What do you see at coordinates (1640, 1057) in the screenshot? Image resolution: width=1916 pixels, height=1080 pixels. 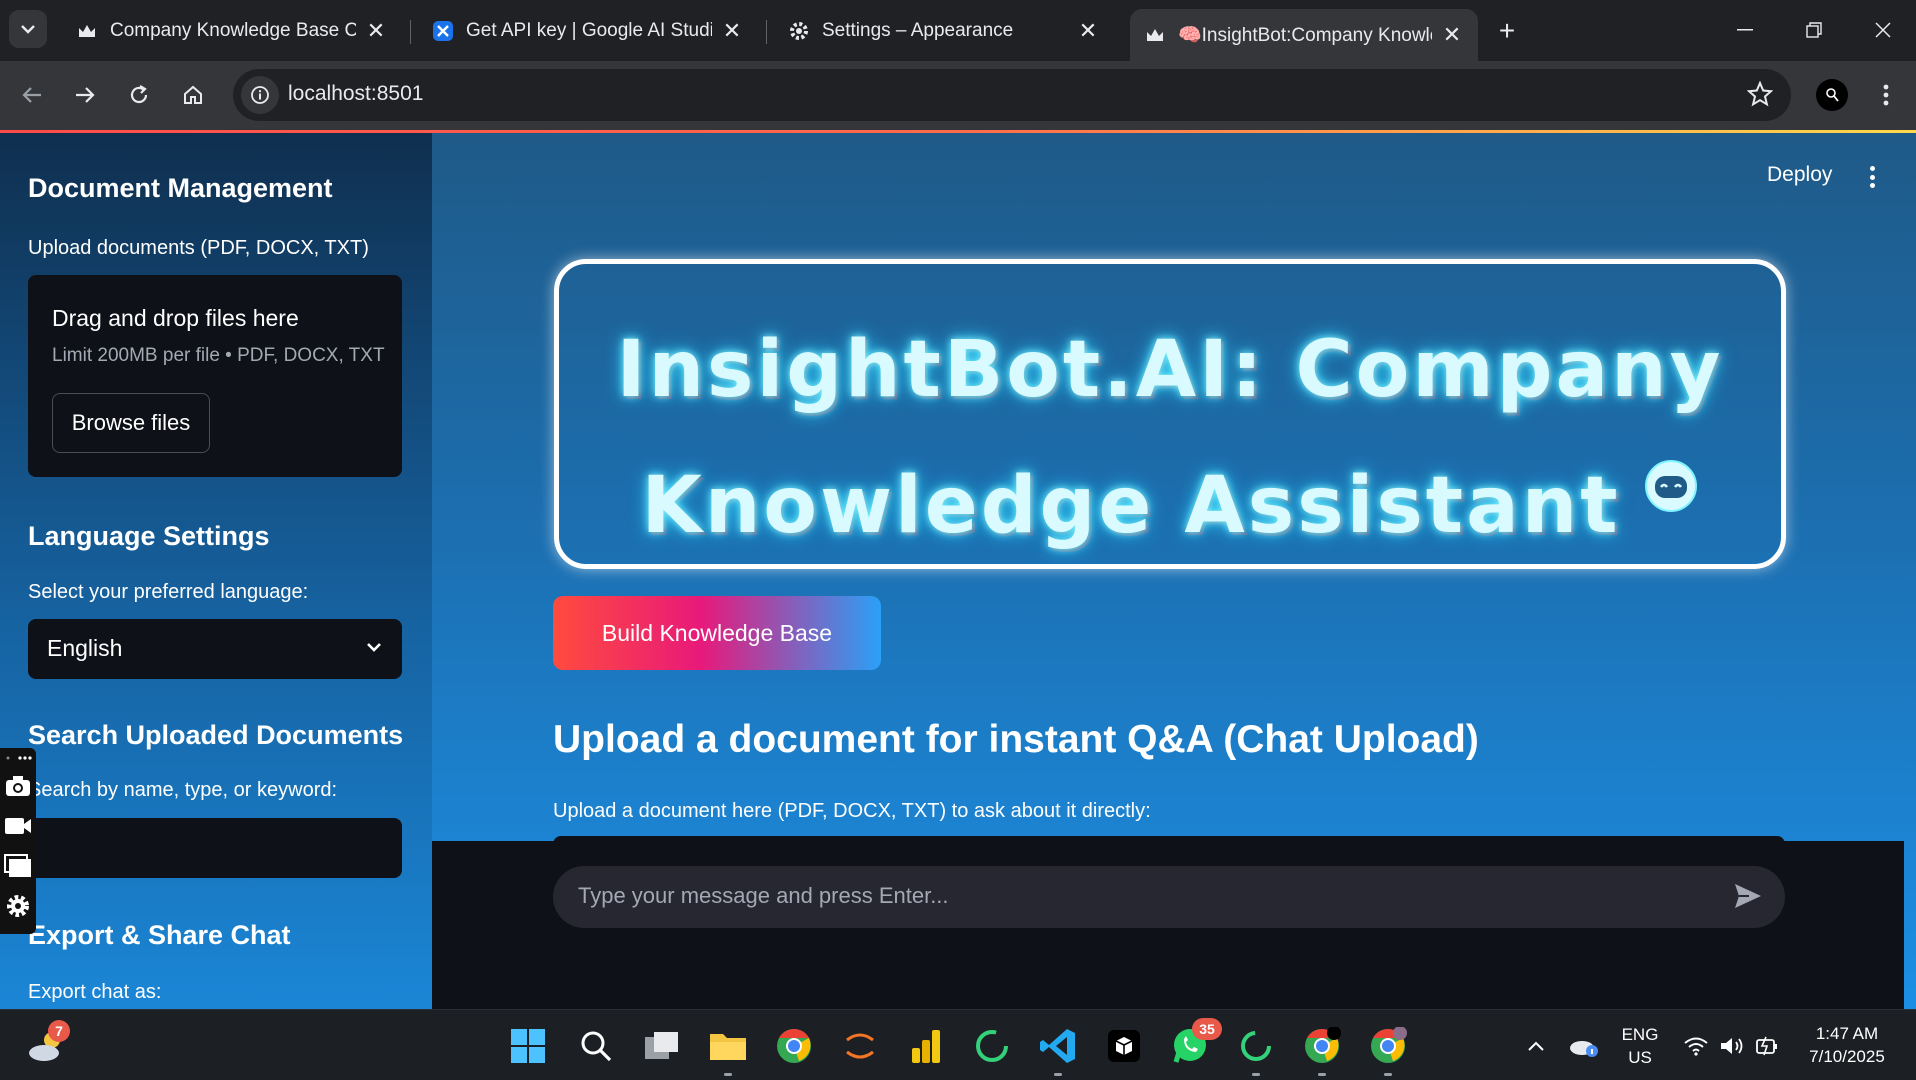 I see `lang-line2: US` at bounding box center [1640, 1057].